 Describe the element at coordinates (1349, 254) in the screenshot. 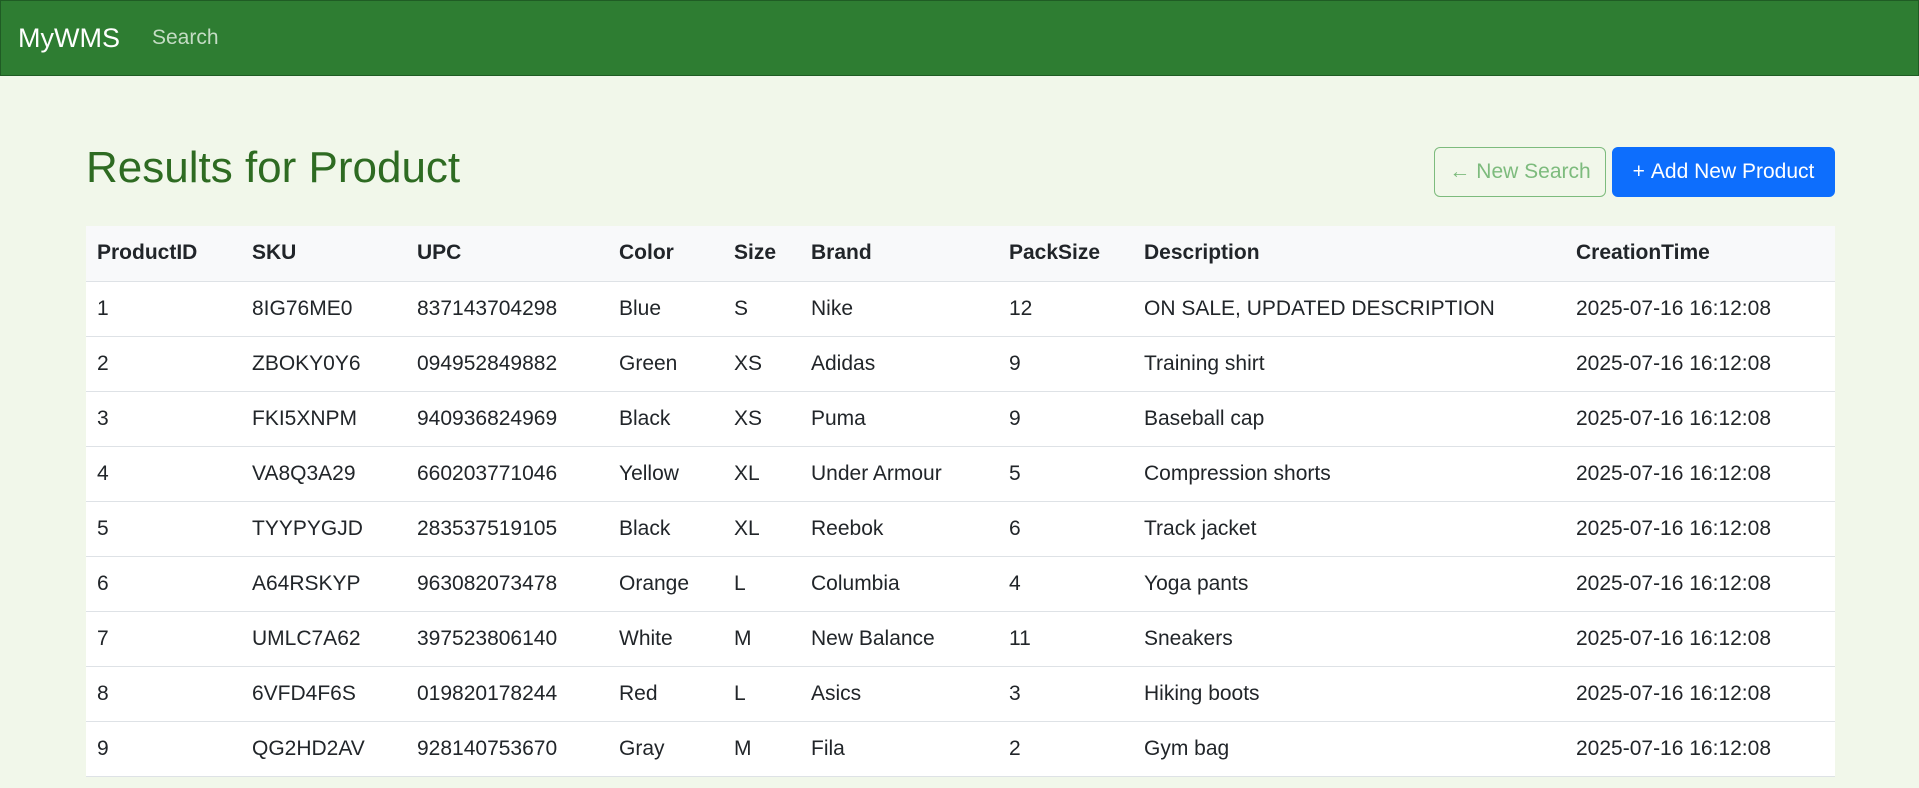

I see `column-header-description: Description` at that location.